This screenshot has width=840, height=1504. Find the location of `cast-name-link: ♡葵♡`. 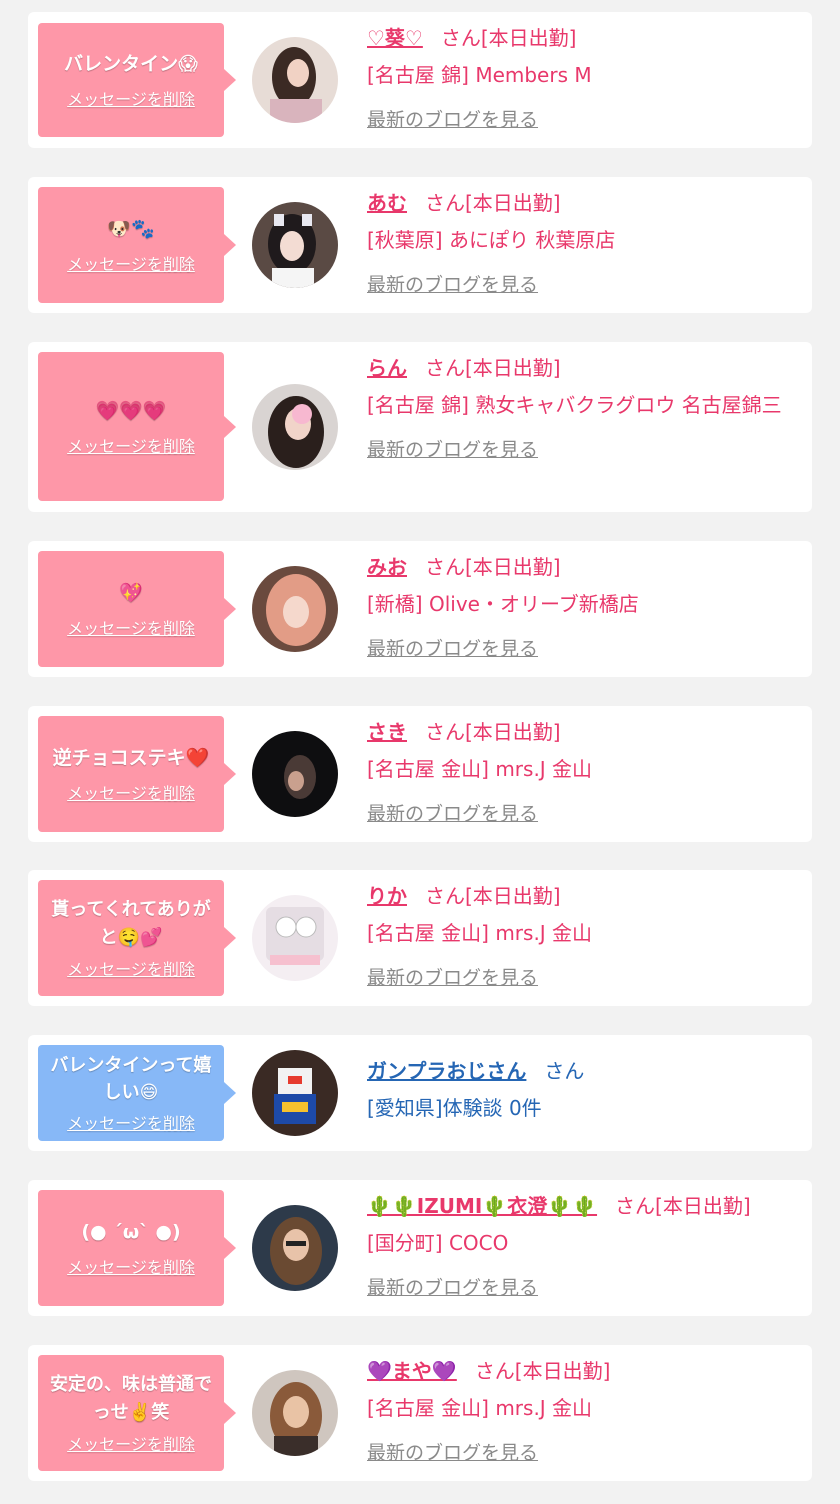

cast-name-link: ♡葵♡ is located at coordinates (395, 38).